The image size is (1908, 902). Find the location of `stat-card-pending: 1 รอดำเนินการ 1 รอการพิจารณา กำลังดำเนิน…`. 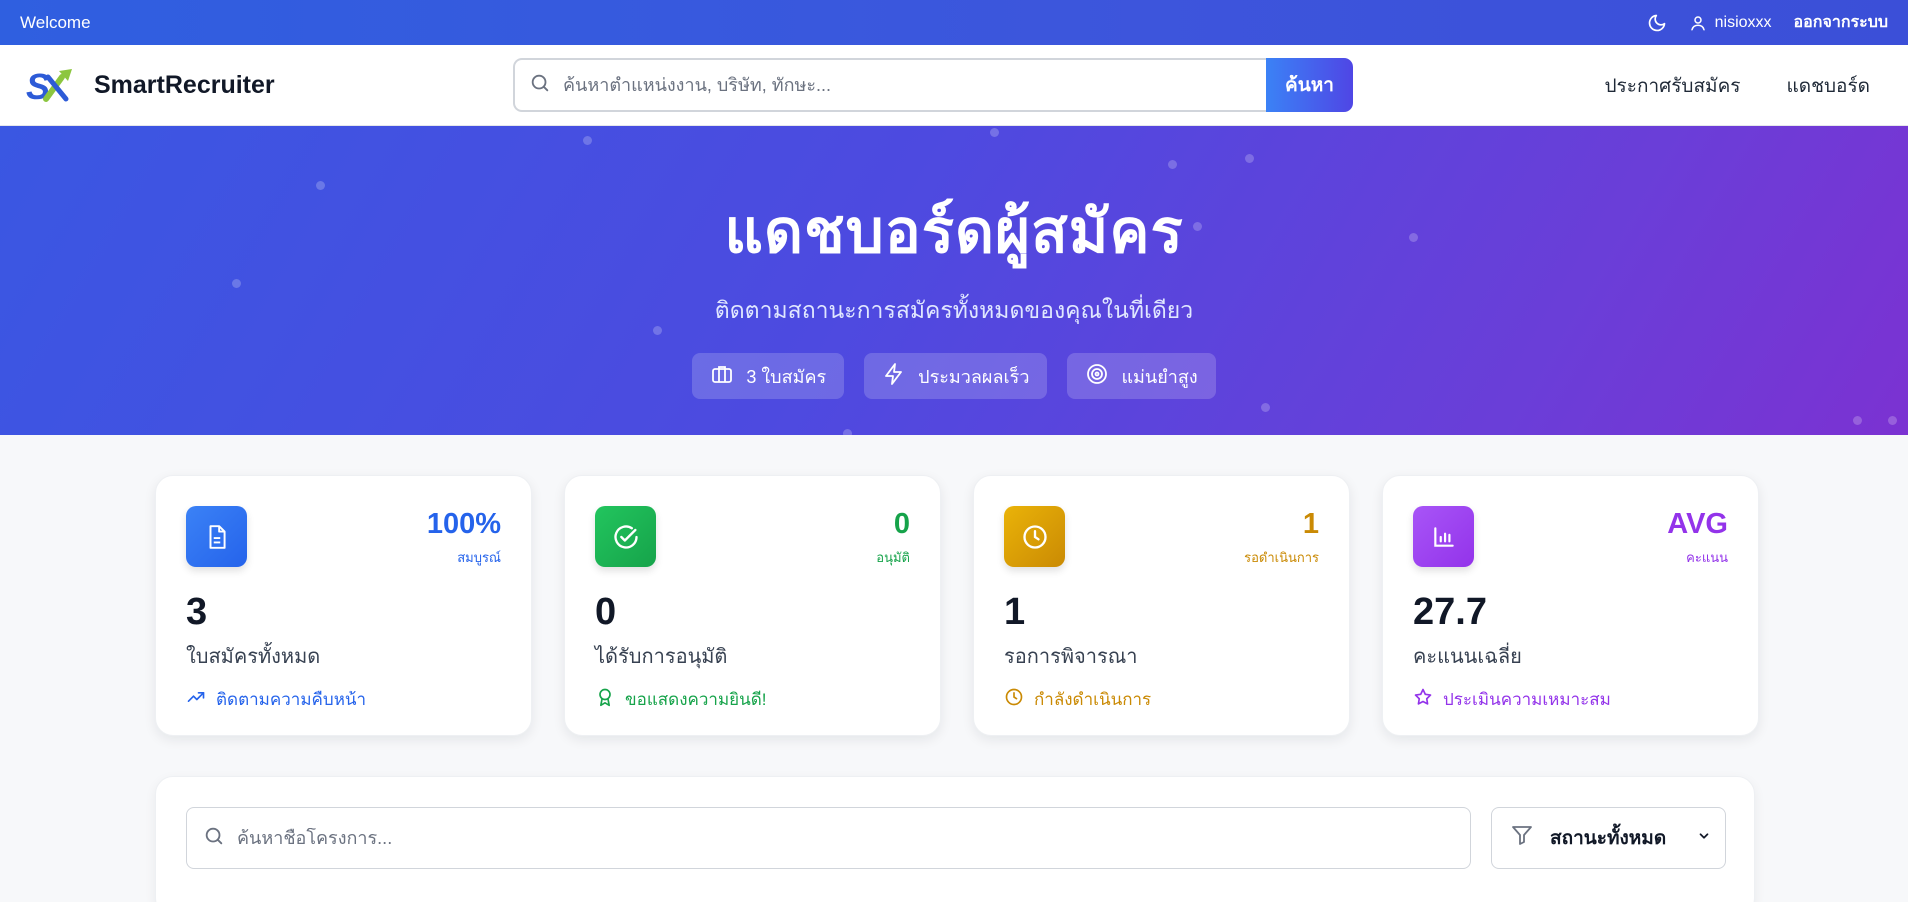

stat-card-pending: 1 รอดำเนินการ 1 รอการพิจารณา กำลังดำเนิน… is located at coordinates (1161, 605).